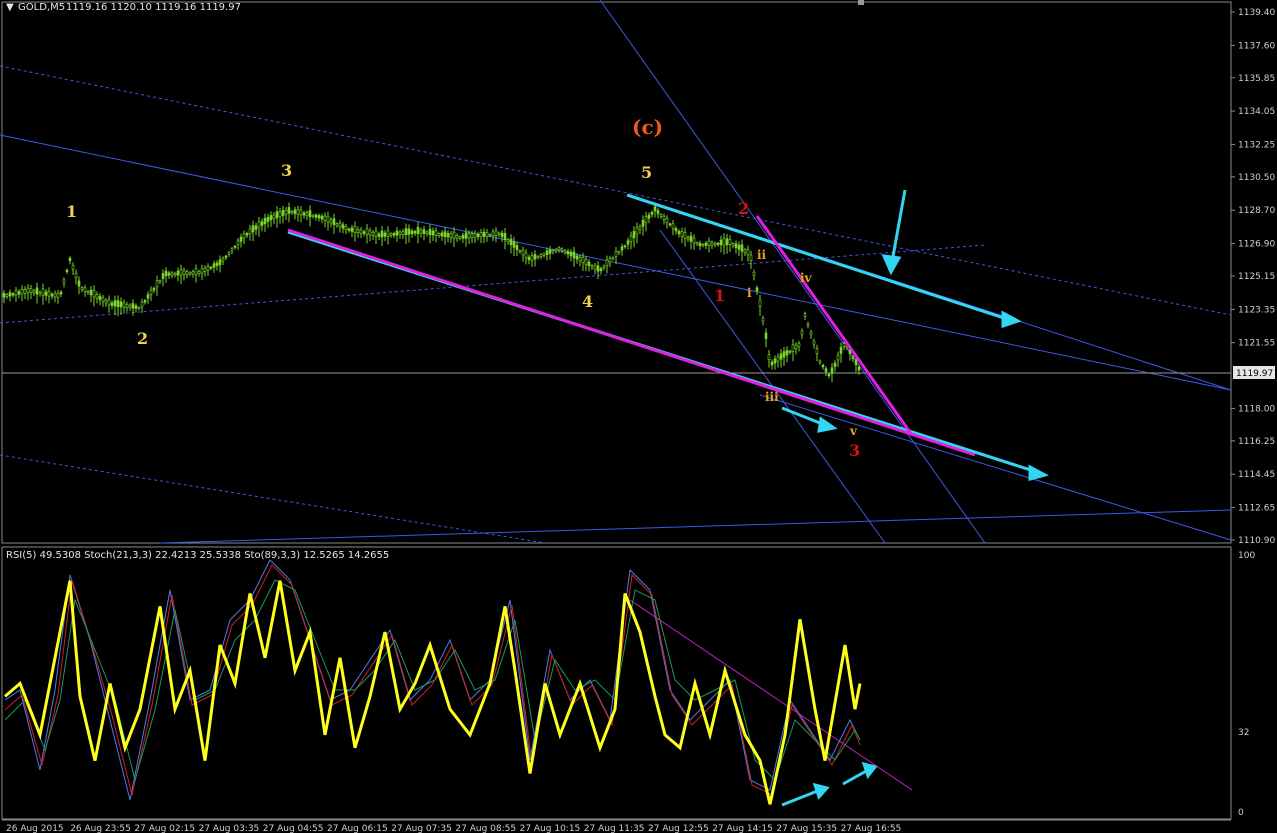 The width and height of the screenshot is (1277, 833). What do you see at coordinates (485, 828) in the screenshot?
I see `time-tick-label: 27 Aug 08:55` at bounding box center [485, 828].